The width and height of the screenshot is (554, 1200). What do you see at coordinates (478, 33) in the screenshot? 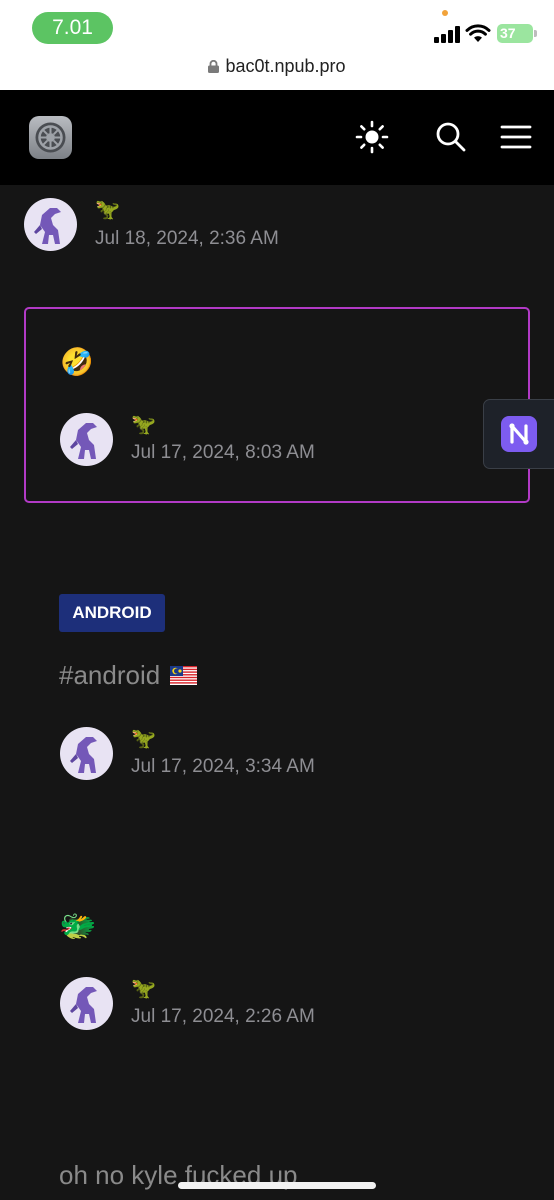
I see `wifi-icon` at bounding box center [478, 33].